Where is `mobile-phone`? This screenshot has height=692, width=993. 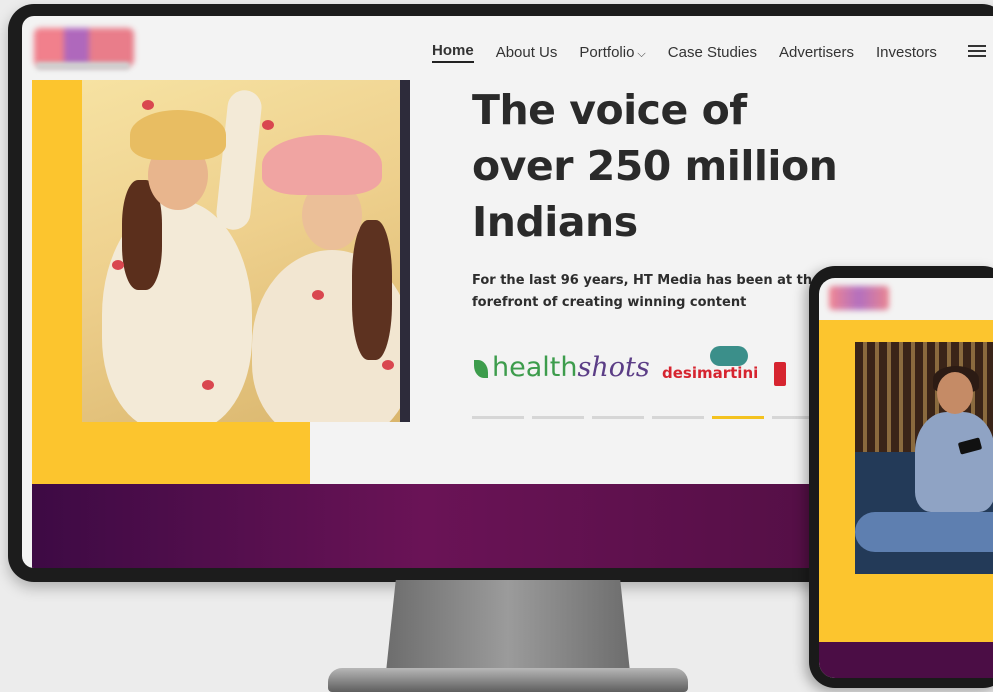 mobile-phone is located at coordinates (901, 477).